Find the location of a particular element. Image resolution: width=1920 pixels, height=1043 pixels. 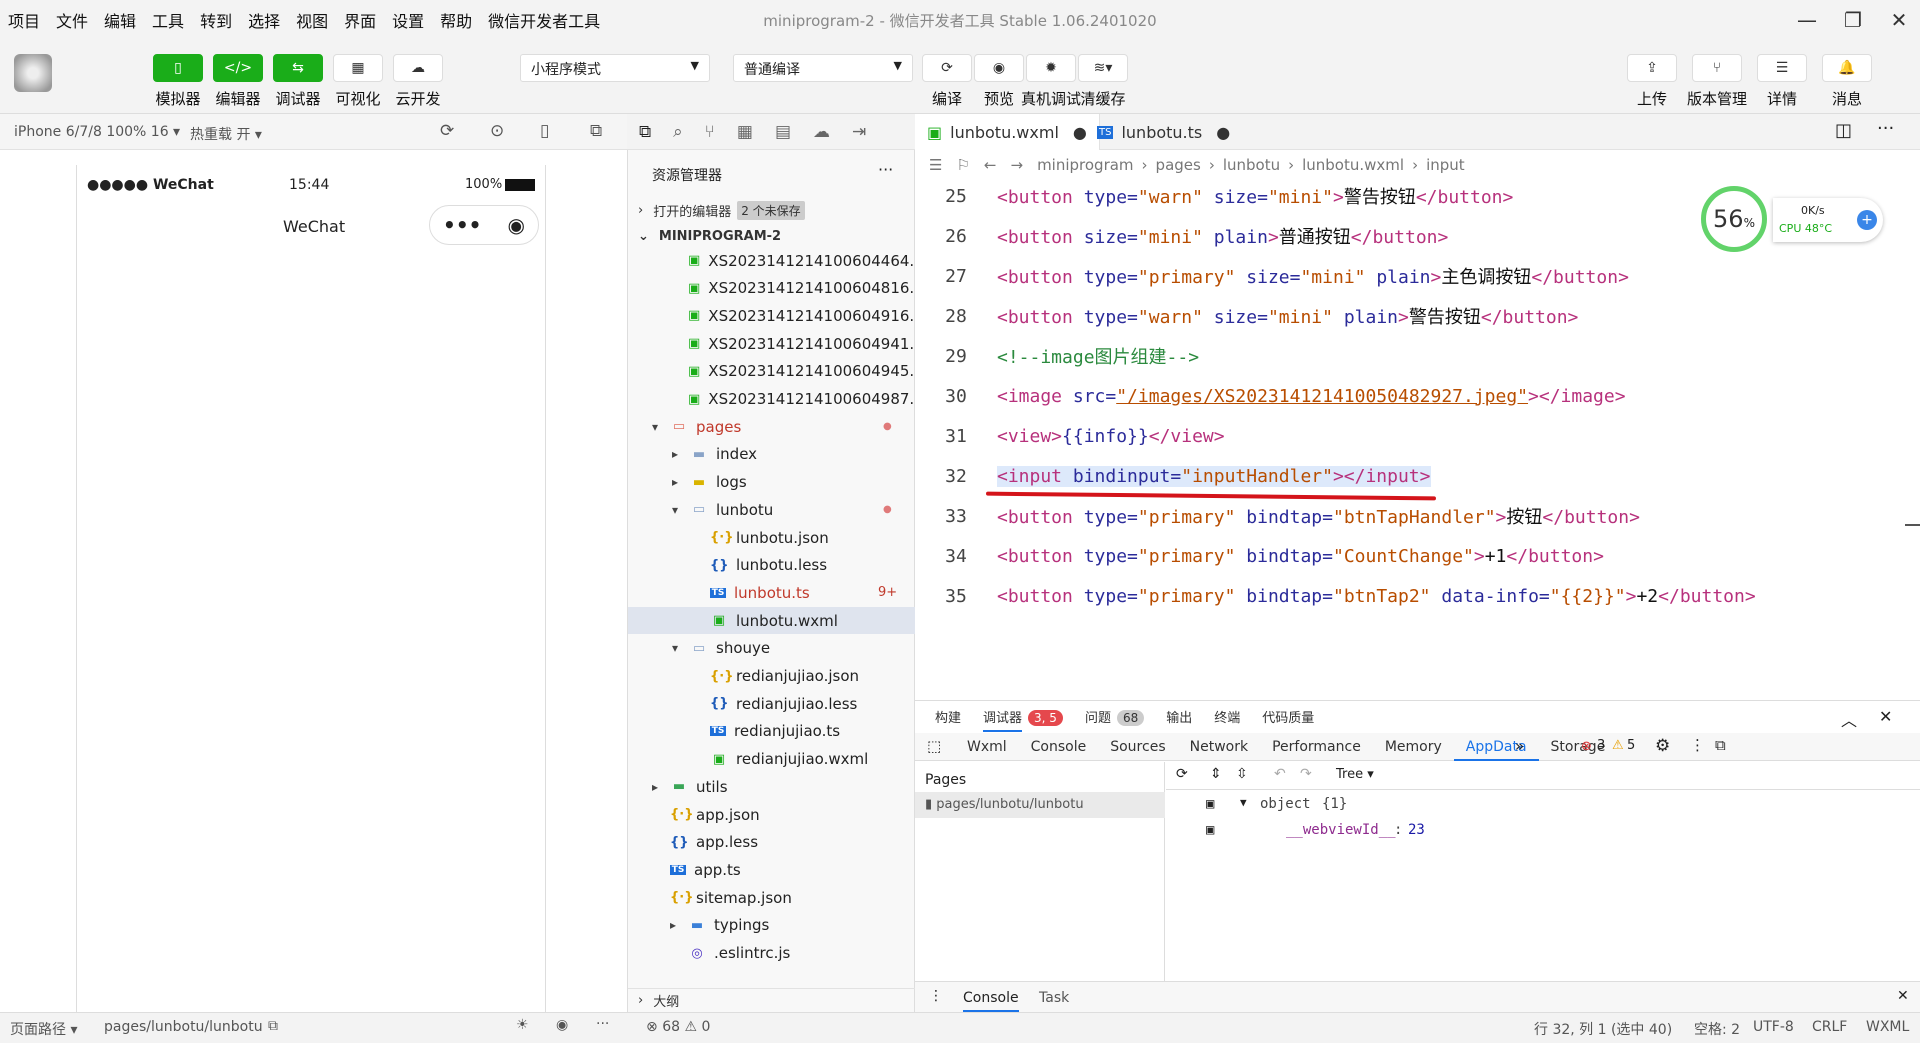

tree-item: ▸ ▬ utils is located at coordinates (772, 786).